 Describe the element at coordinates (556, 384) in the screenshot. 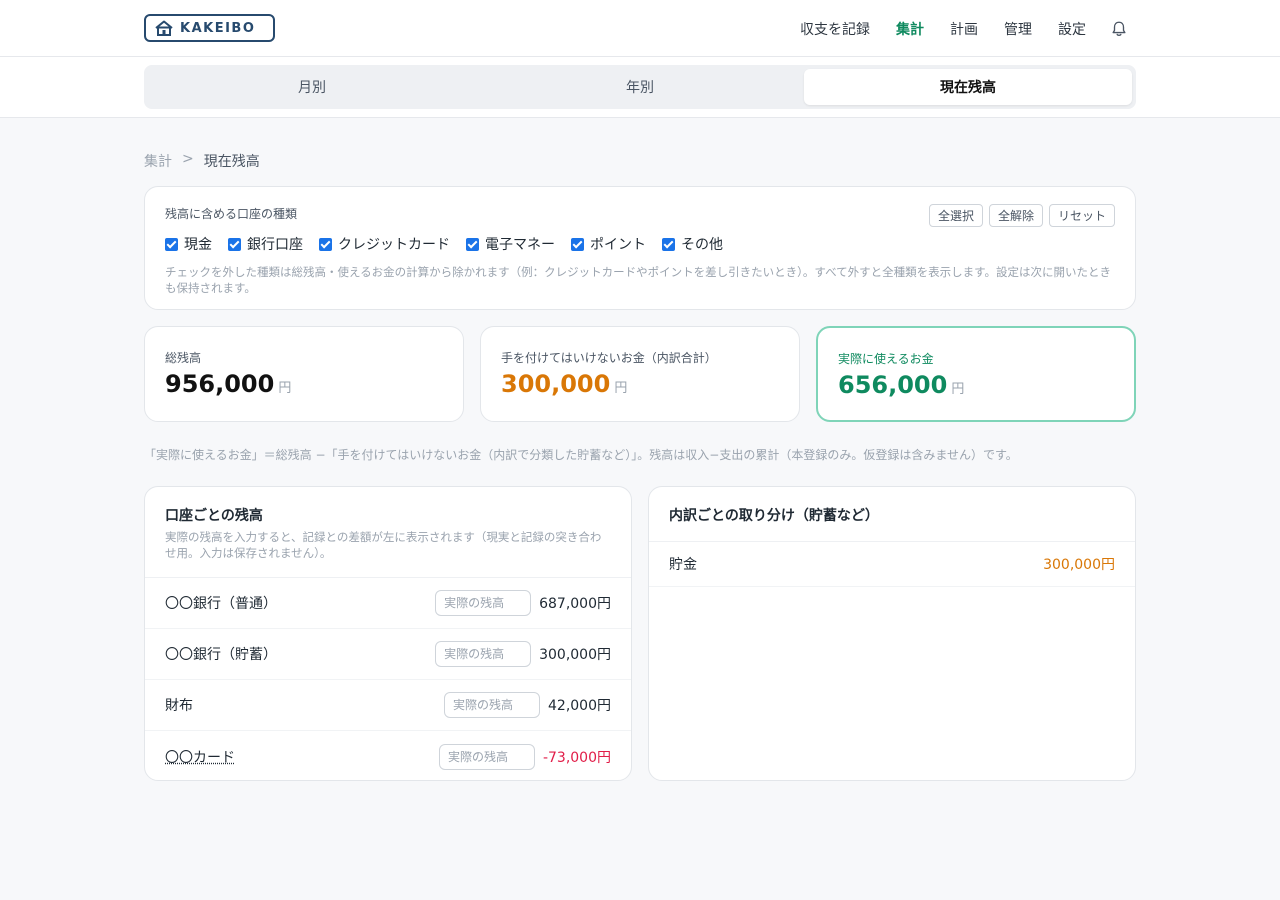

I see `reserved-money-value: 300,000` at that location.